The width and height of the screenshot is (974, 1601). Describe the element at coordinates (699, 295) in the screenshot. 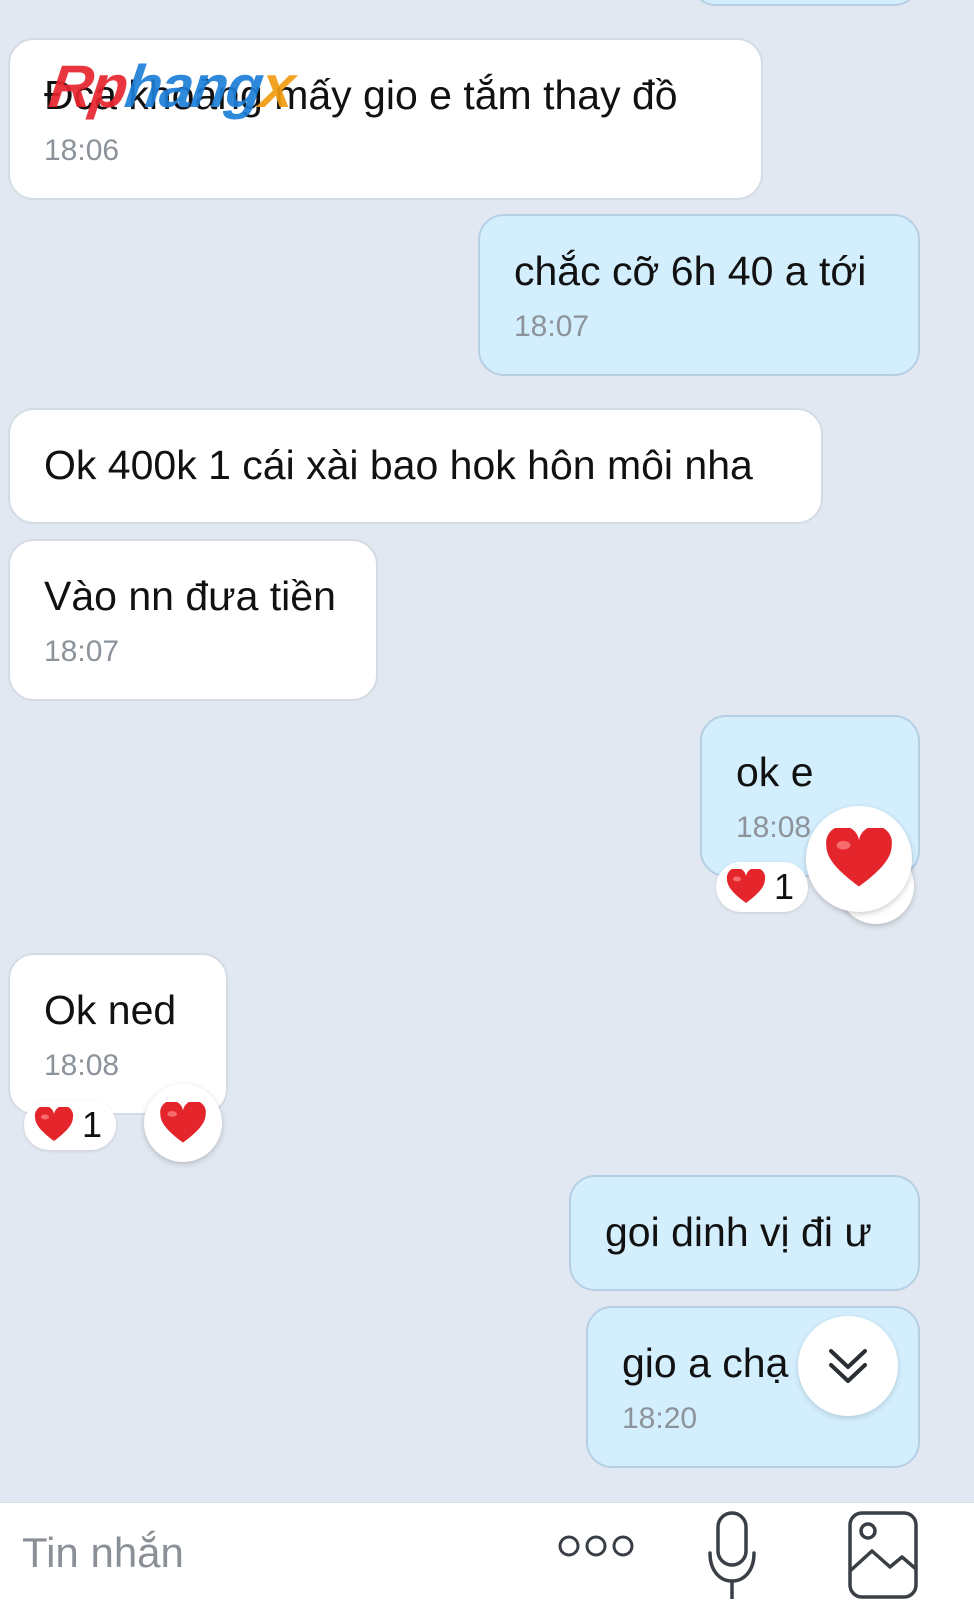

I see `message-bubble-outgoing: chắc cỡ 6h 40 a tới 18:07` at that location.